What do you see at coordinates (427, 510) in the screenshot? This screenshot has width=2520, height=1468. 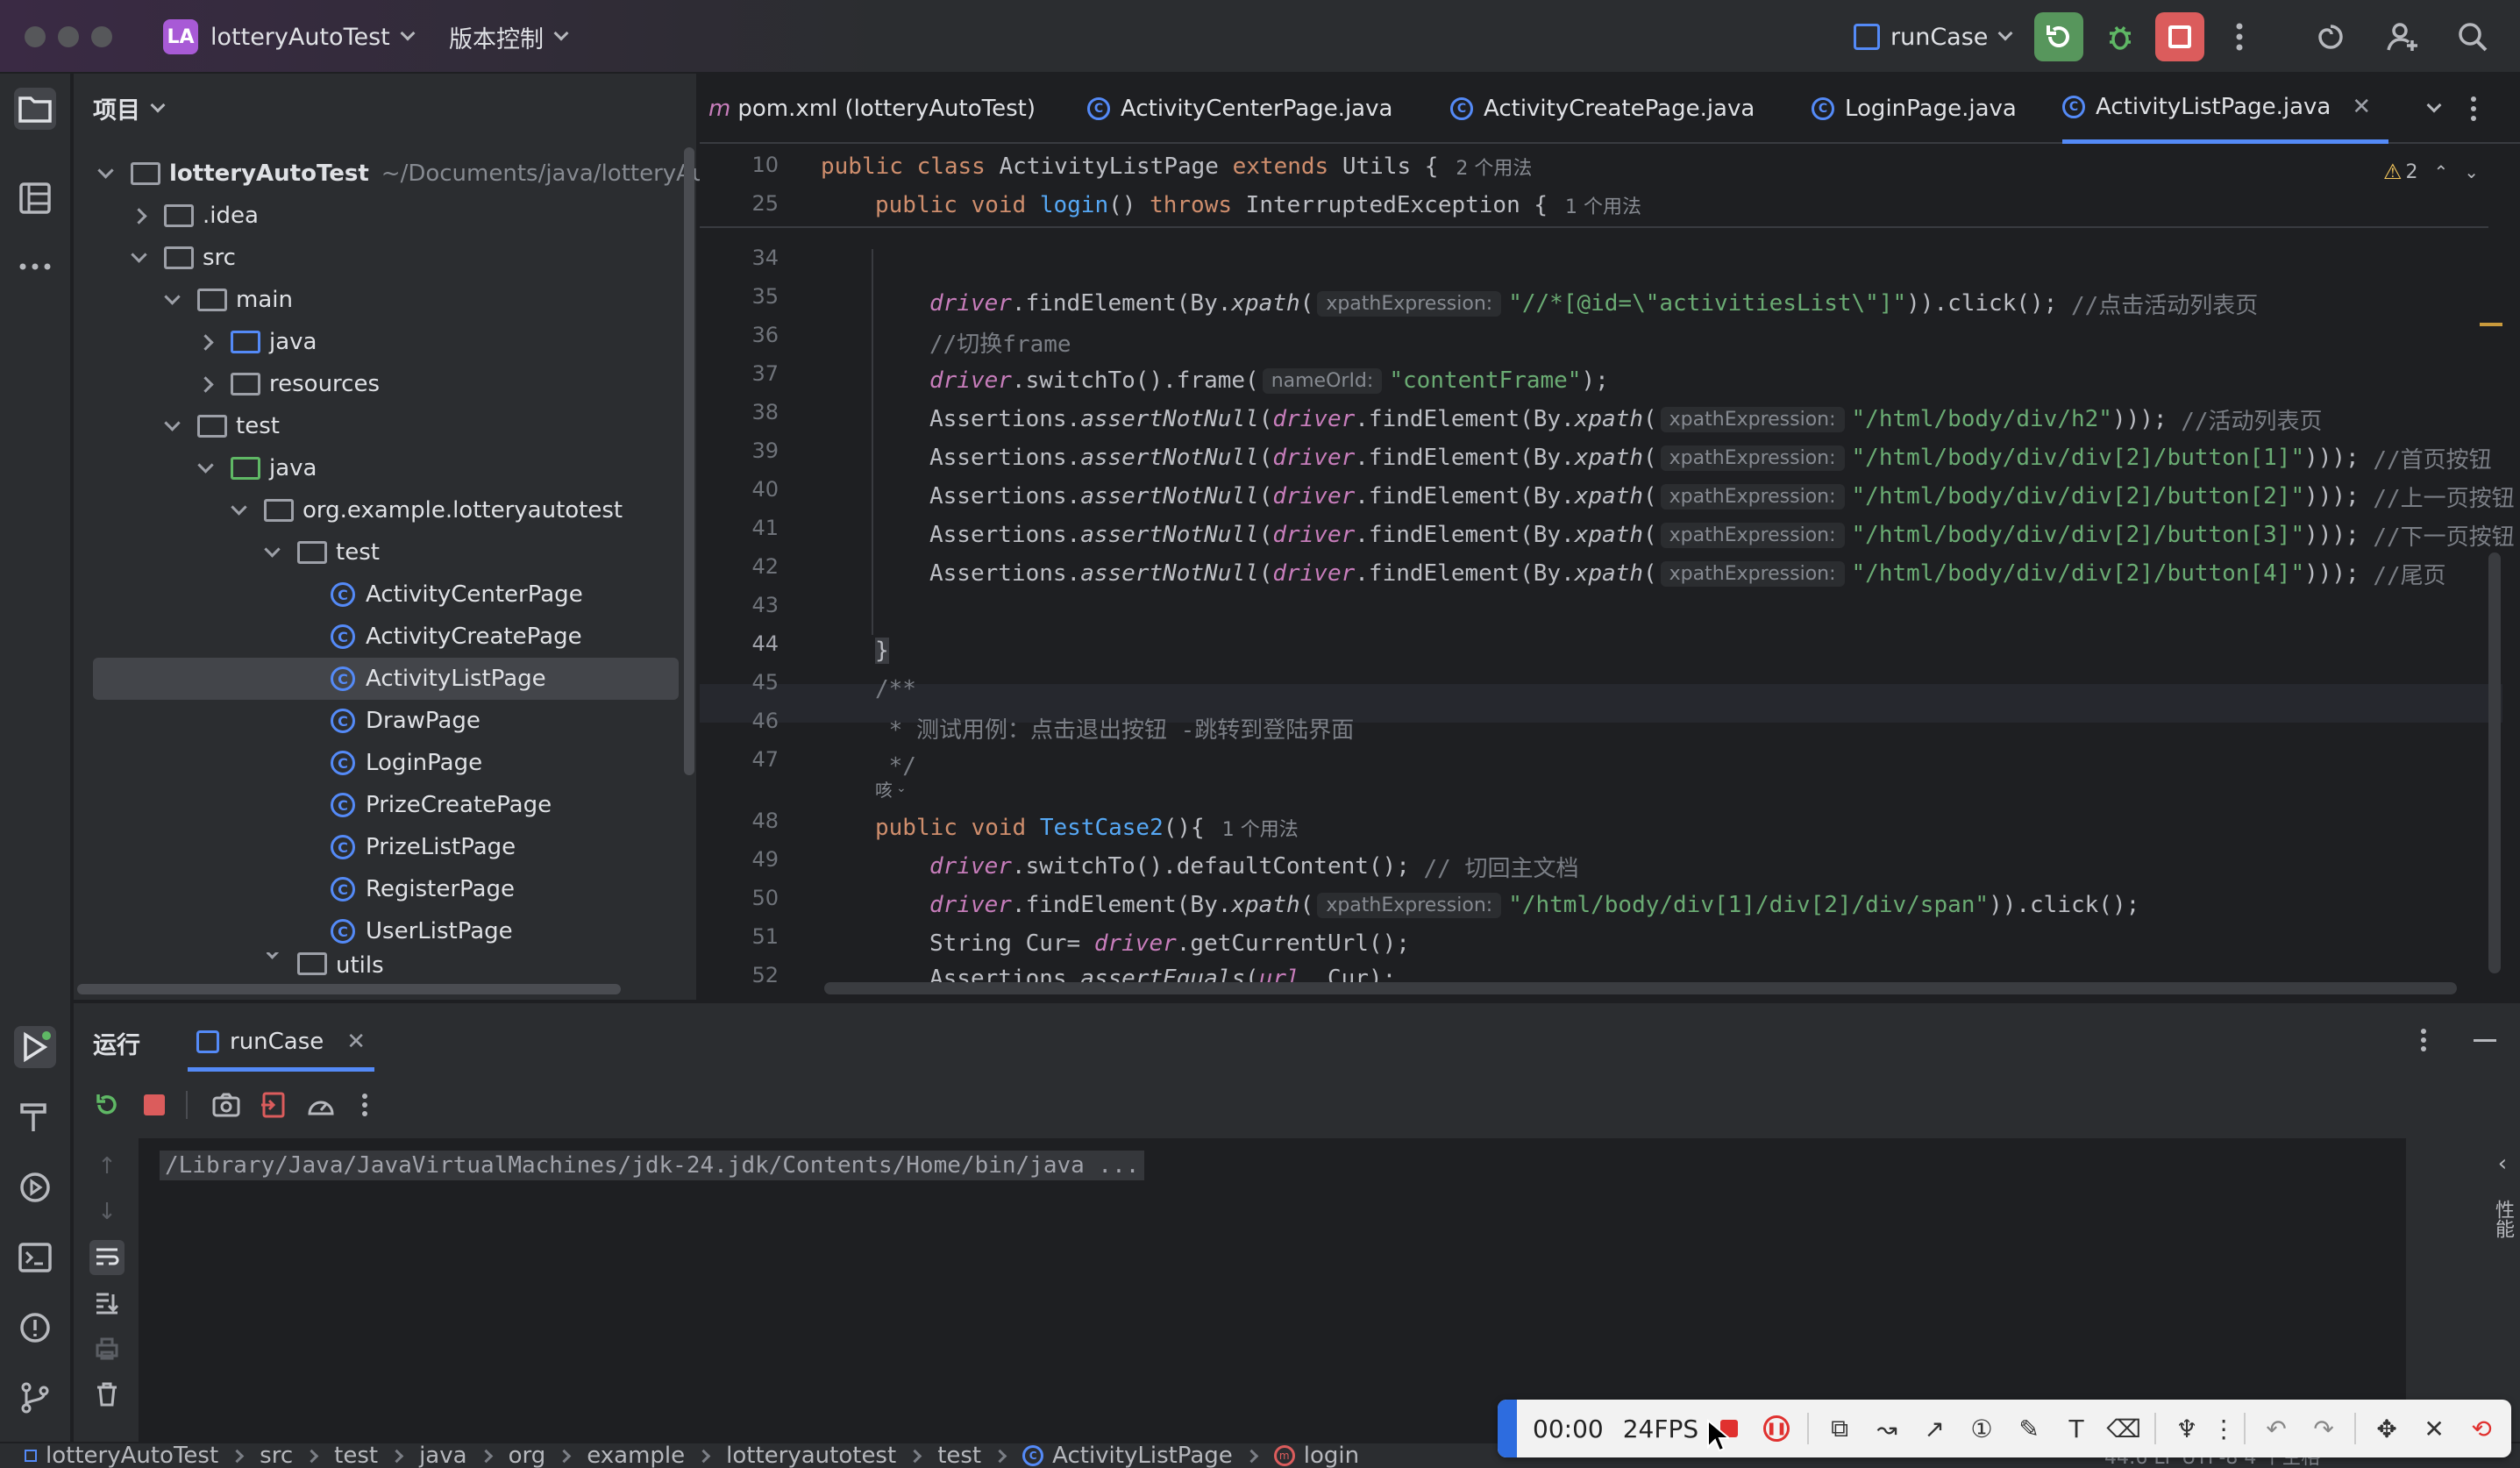 I see `tree-item-folder: org.example.lotteryautotest` at bounding box center [427, 510].